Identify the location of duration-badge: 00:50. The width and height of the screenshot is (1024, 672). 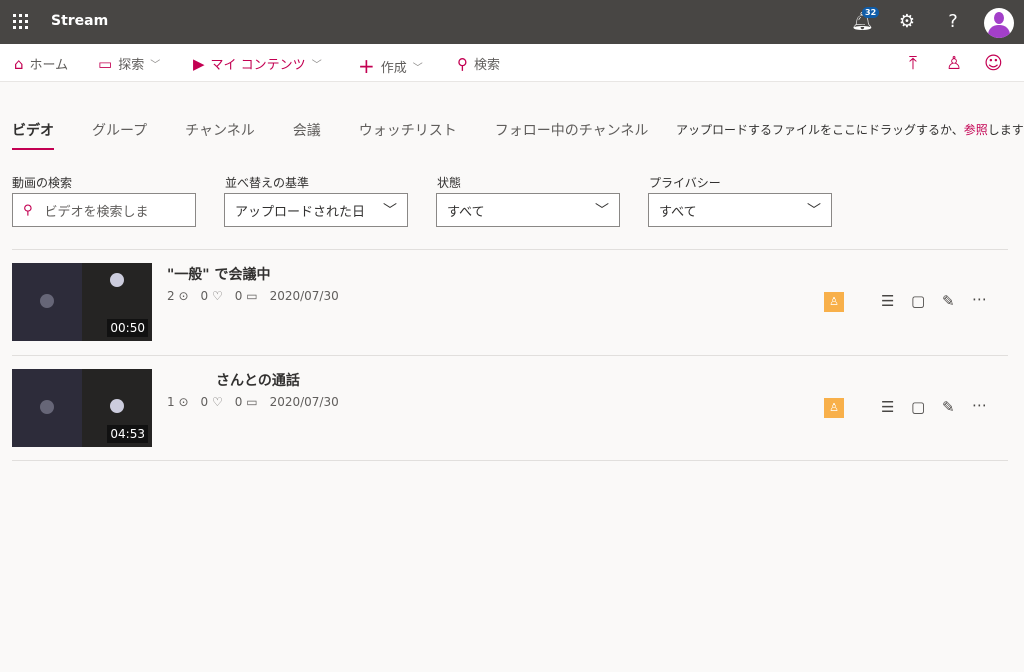
(127, 328).